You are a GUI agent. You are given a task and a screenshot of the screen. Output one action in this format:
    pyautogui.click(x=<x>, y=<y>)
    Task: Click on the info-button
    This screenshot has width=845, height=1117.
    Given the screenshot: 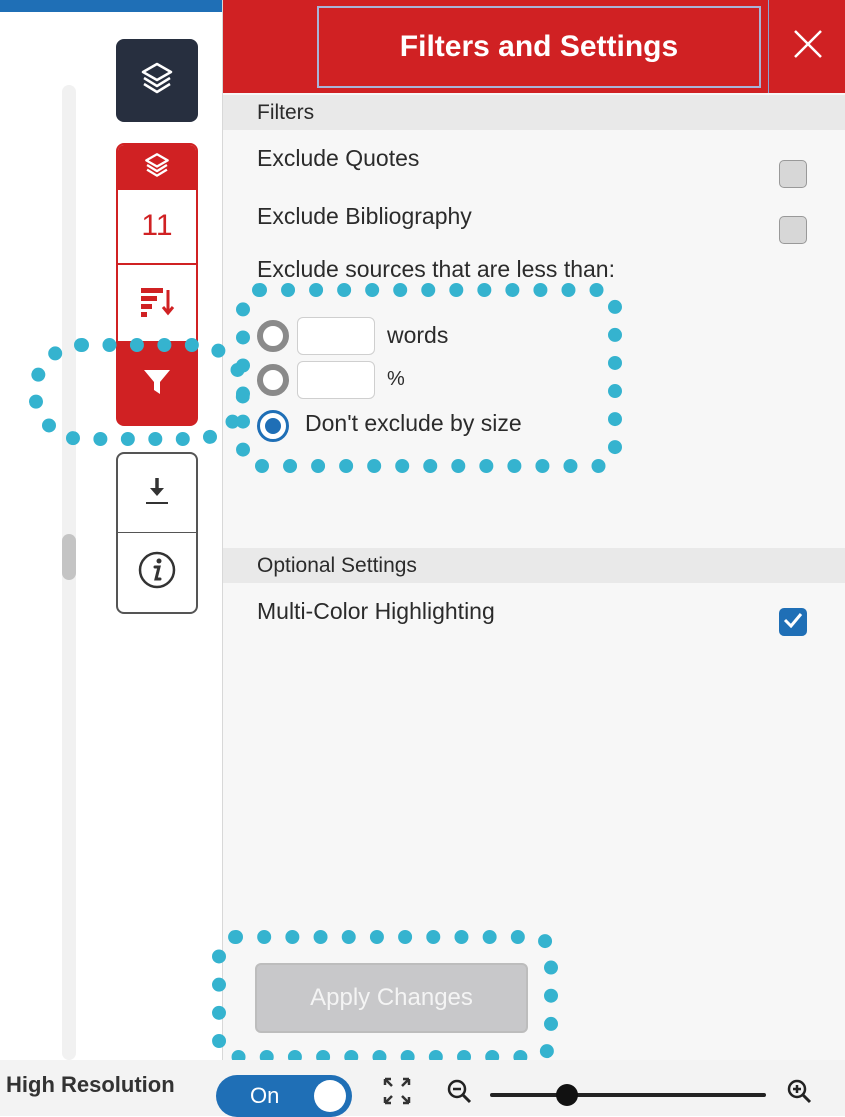 What is the action you would take?
    pyautogui.click(x=157, y=573)
    